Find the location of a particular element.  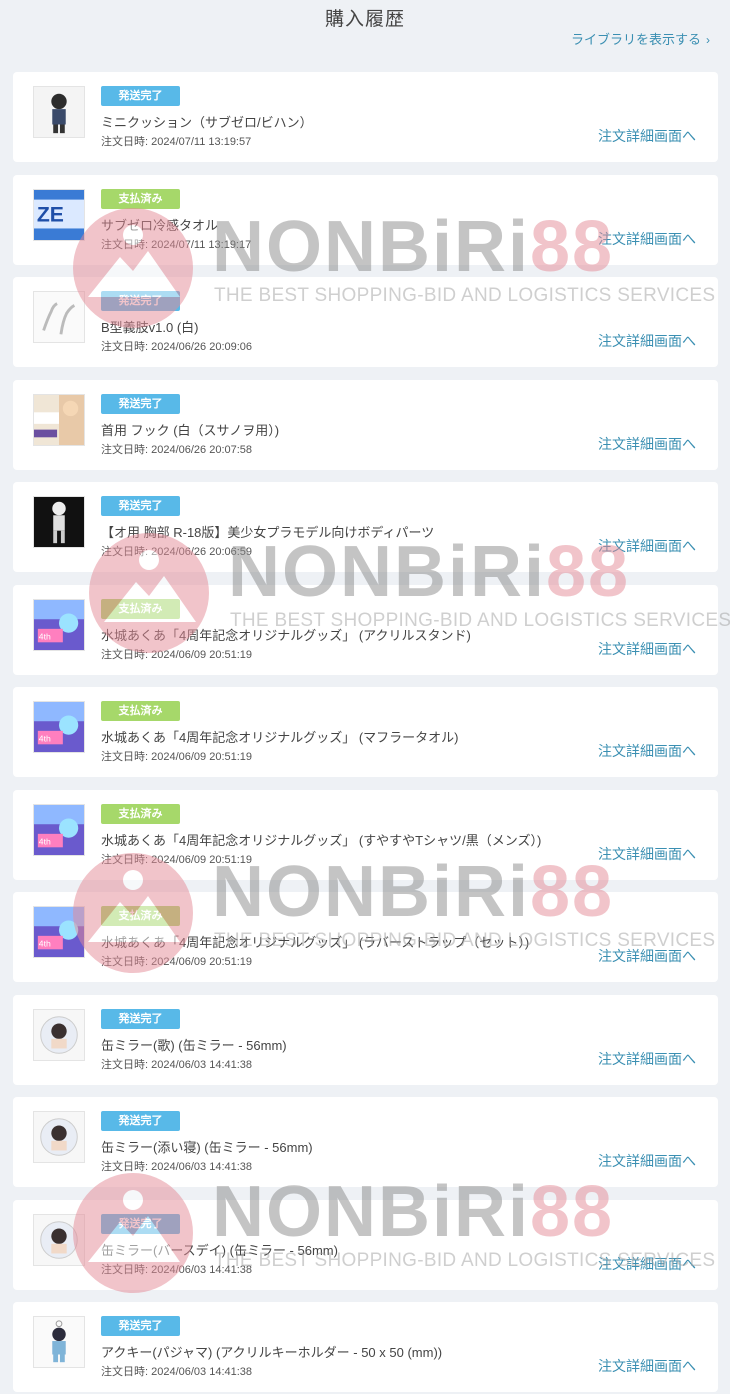

order-date: 注文日時: 2024/07/11 13:19:17 is located at coordinates (176, 244).